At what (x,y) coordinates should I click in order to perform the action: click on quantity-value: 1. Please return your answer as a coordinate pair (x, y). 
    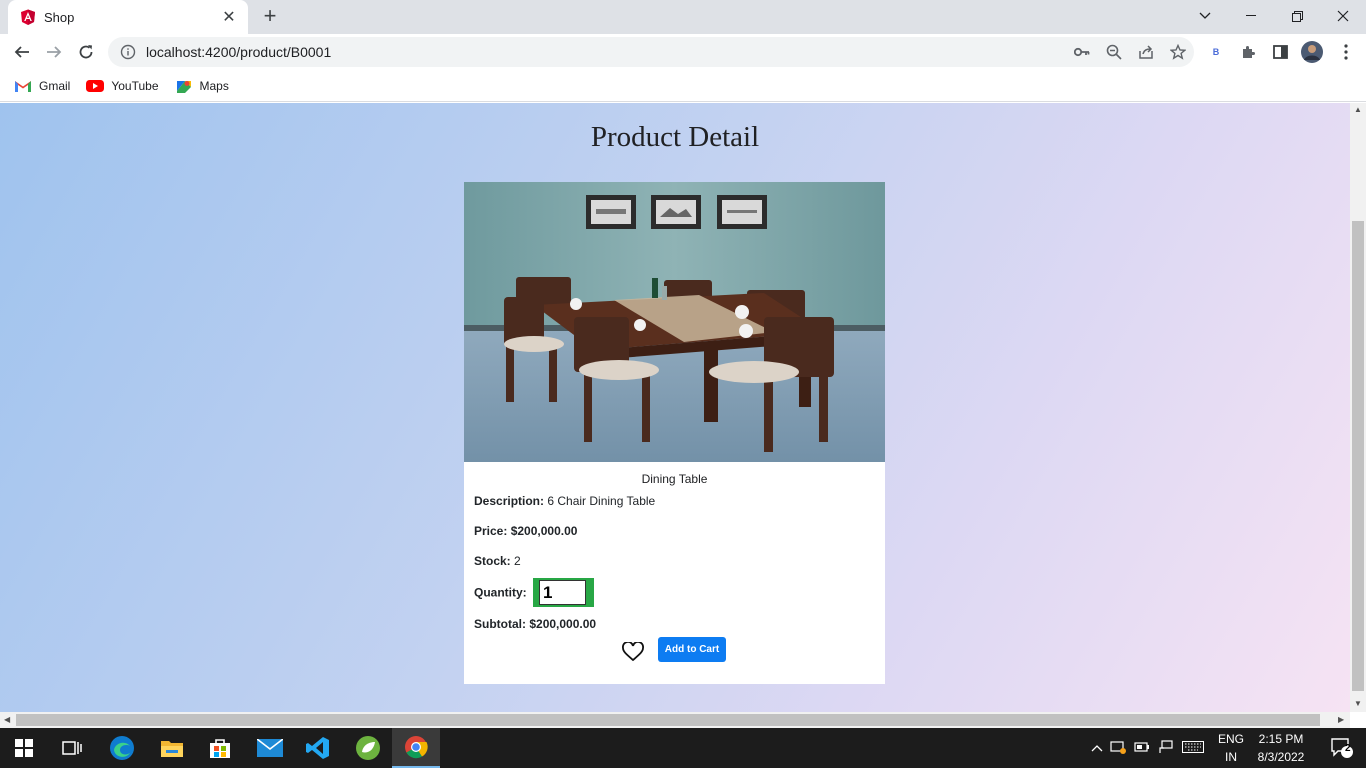
    Looking at the image, I should click on (563, 592).